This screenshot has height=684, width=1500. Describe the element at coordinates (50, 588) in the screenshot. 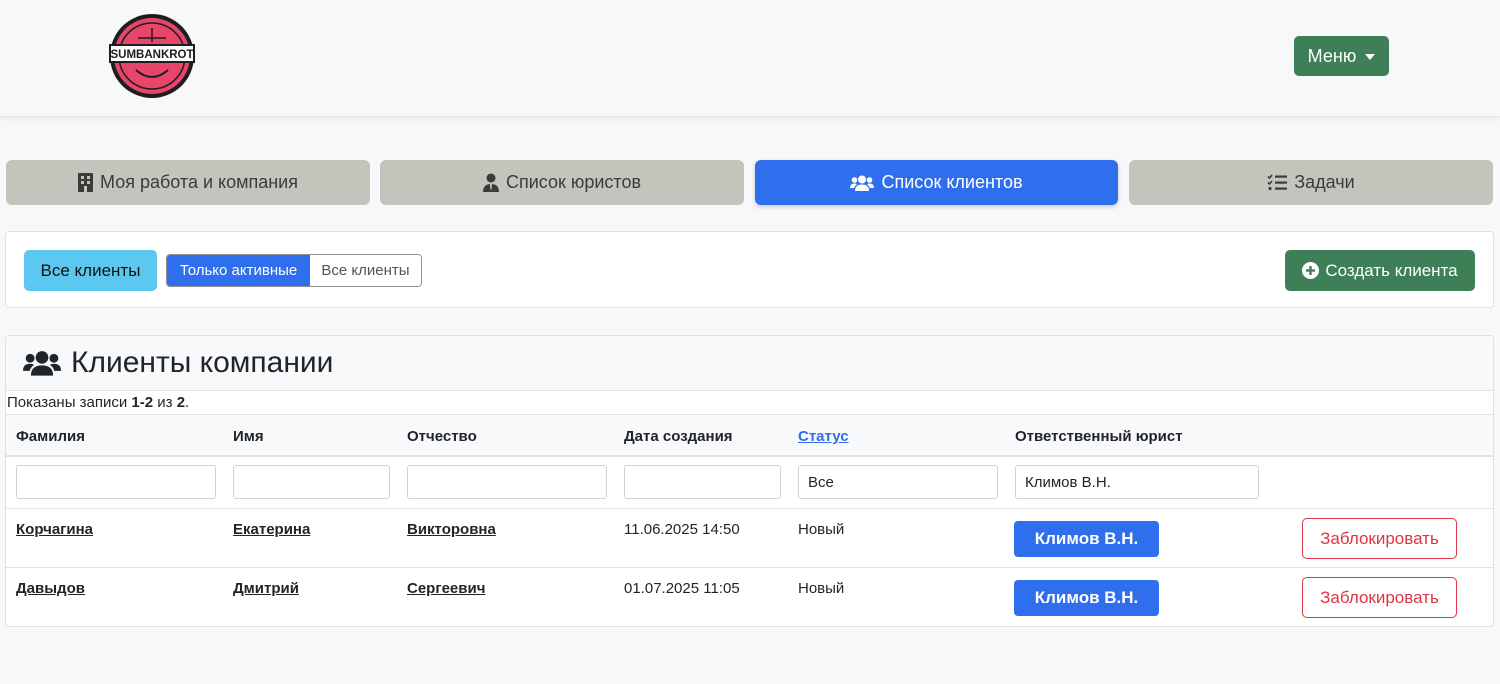

I see `client-surname-link: Давыдов` at that location.